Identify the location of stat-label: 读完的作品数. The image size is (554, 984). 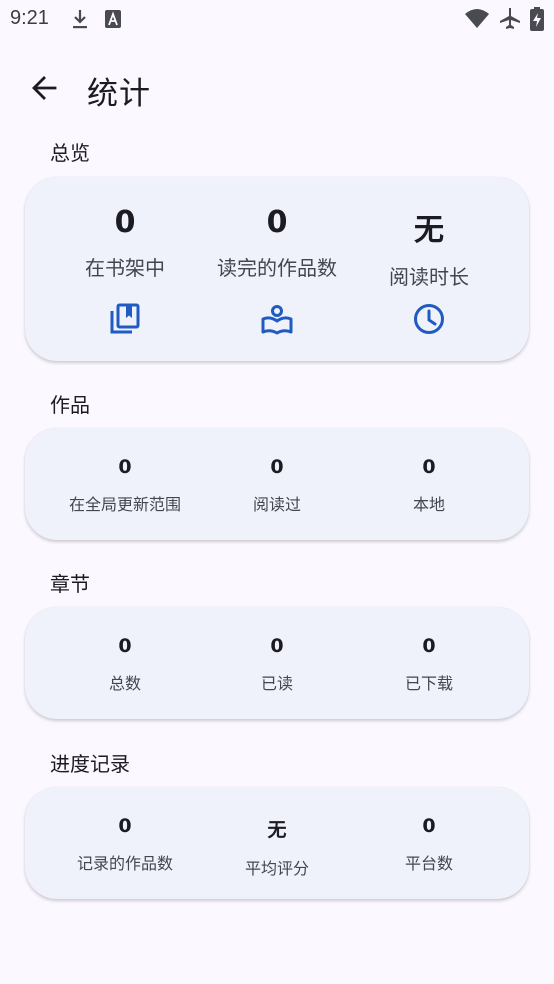
(277, 268).